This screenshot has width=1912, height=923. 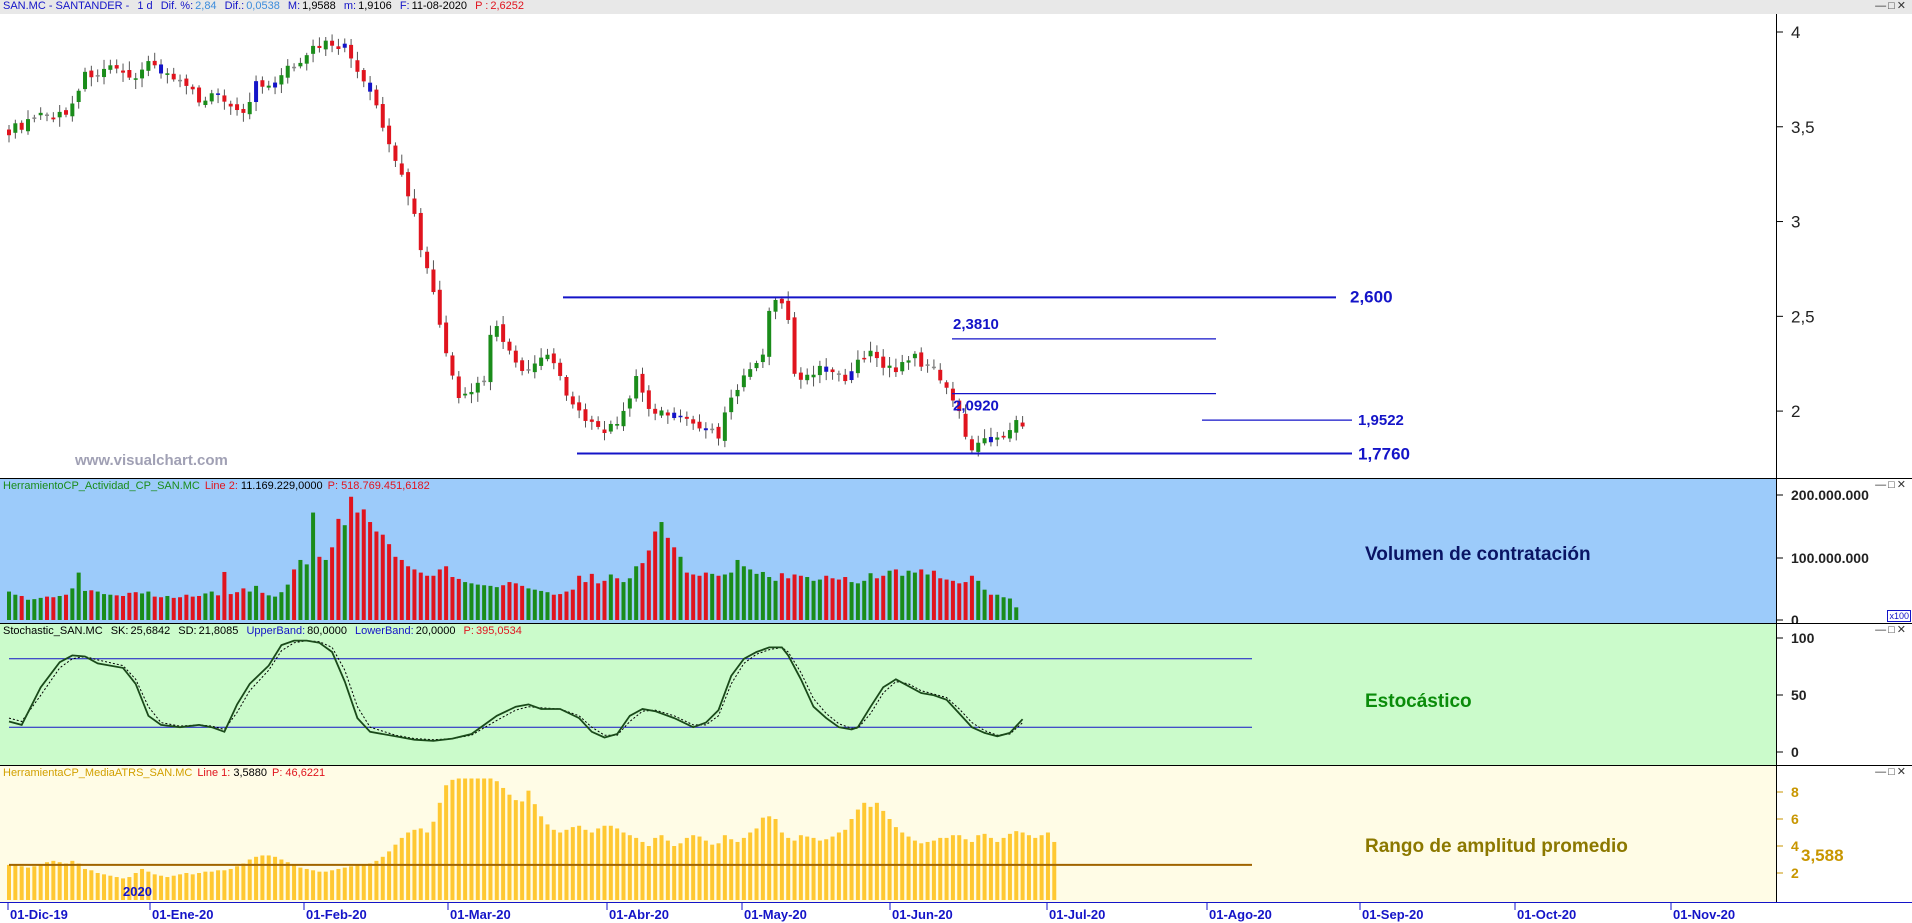 I want to click on atr-chart-svg: 2020, so click(x=629, y=839).